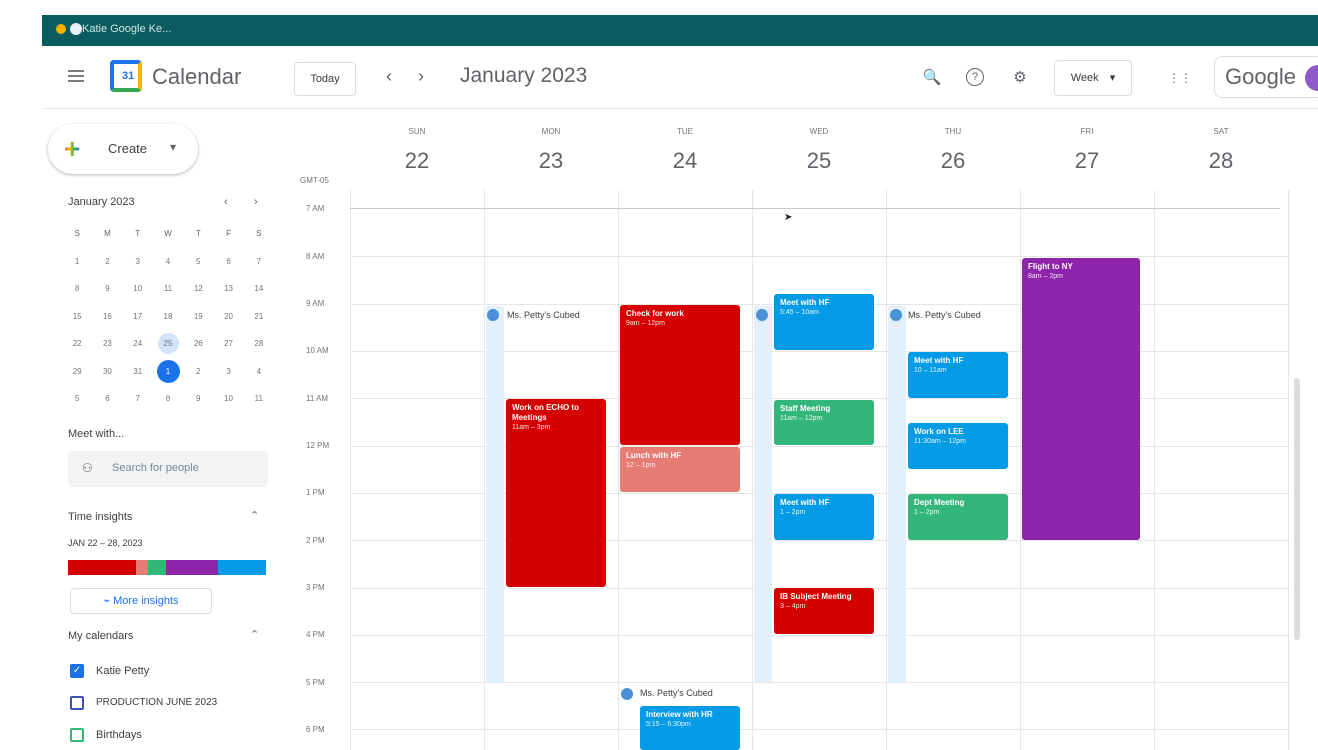 The height and width of the screenshot is (750, 1318). I want to click on insight-segment, so click(242, 567).